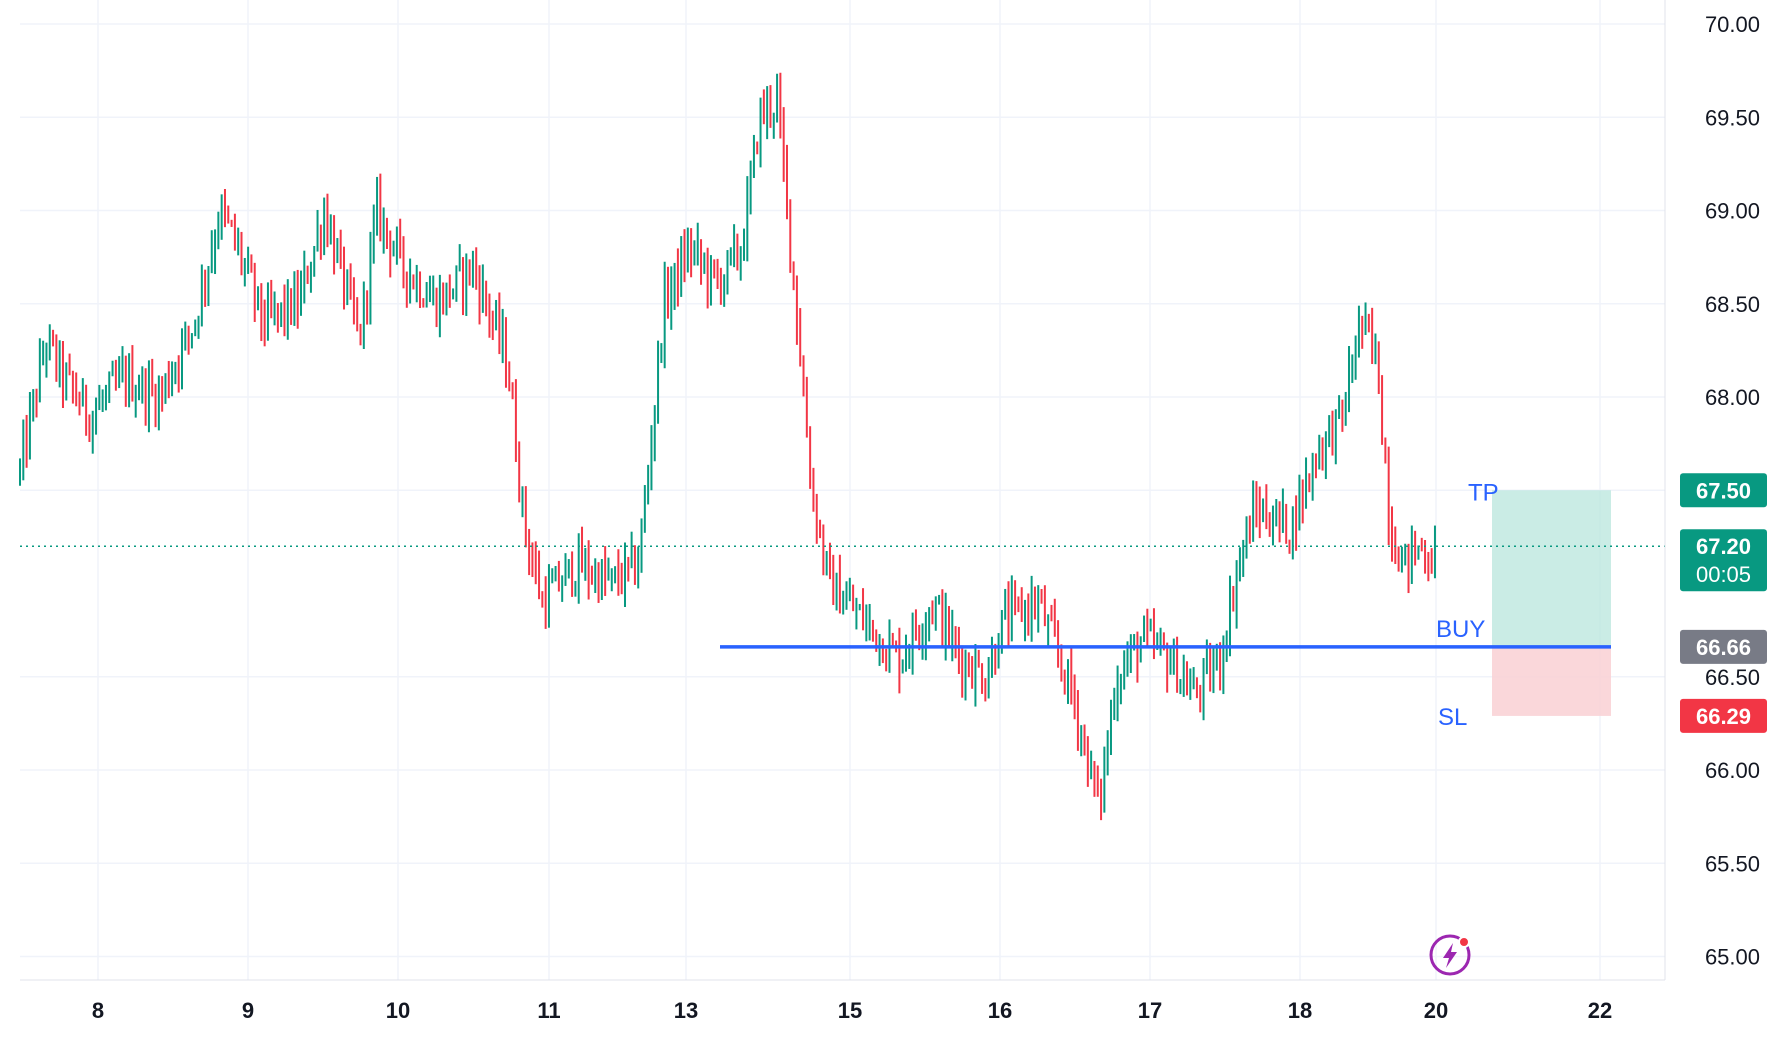 This screenshot has height=1048, width=1788. What do you see at coordinates (686, 1010) in the screenshot?
I see `time-tick-label: 13` at bounding box center [686, 1010].